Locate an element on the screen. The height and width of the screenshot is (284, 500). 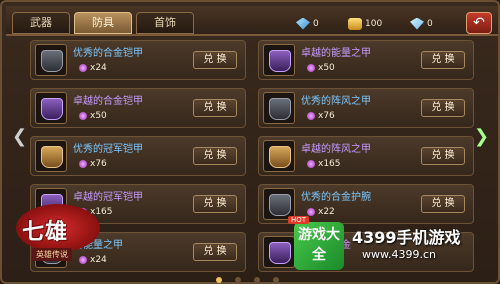
diamond-count: 0 is located at coordinates (430, 24).